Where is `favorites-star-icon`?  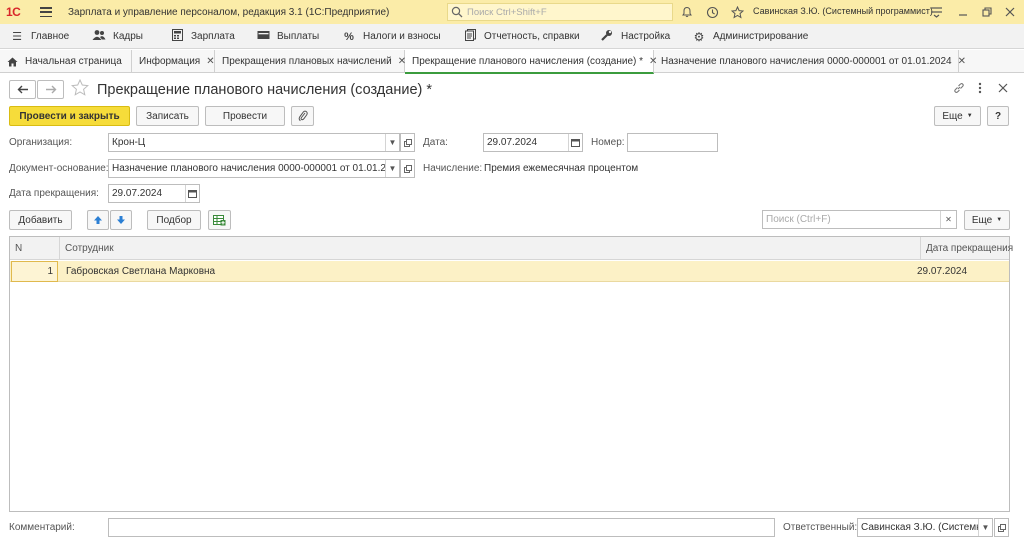
favorites-star-icon is located at coordinates (737, 12).